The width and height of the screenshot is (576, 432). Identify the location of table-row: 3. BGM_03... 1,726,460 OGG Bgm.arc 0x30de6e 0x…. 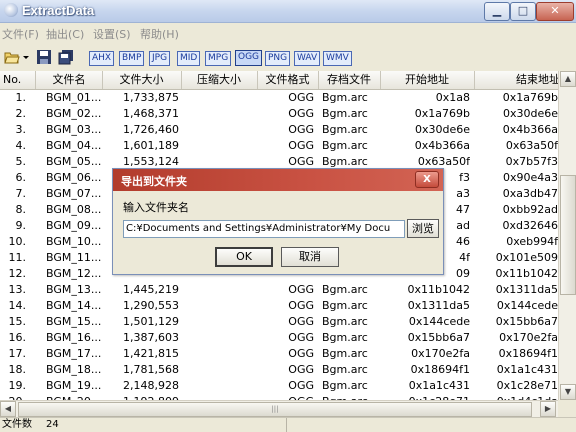
(279, 130).